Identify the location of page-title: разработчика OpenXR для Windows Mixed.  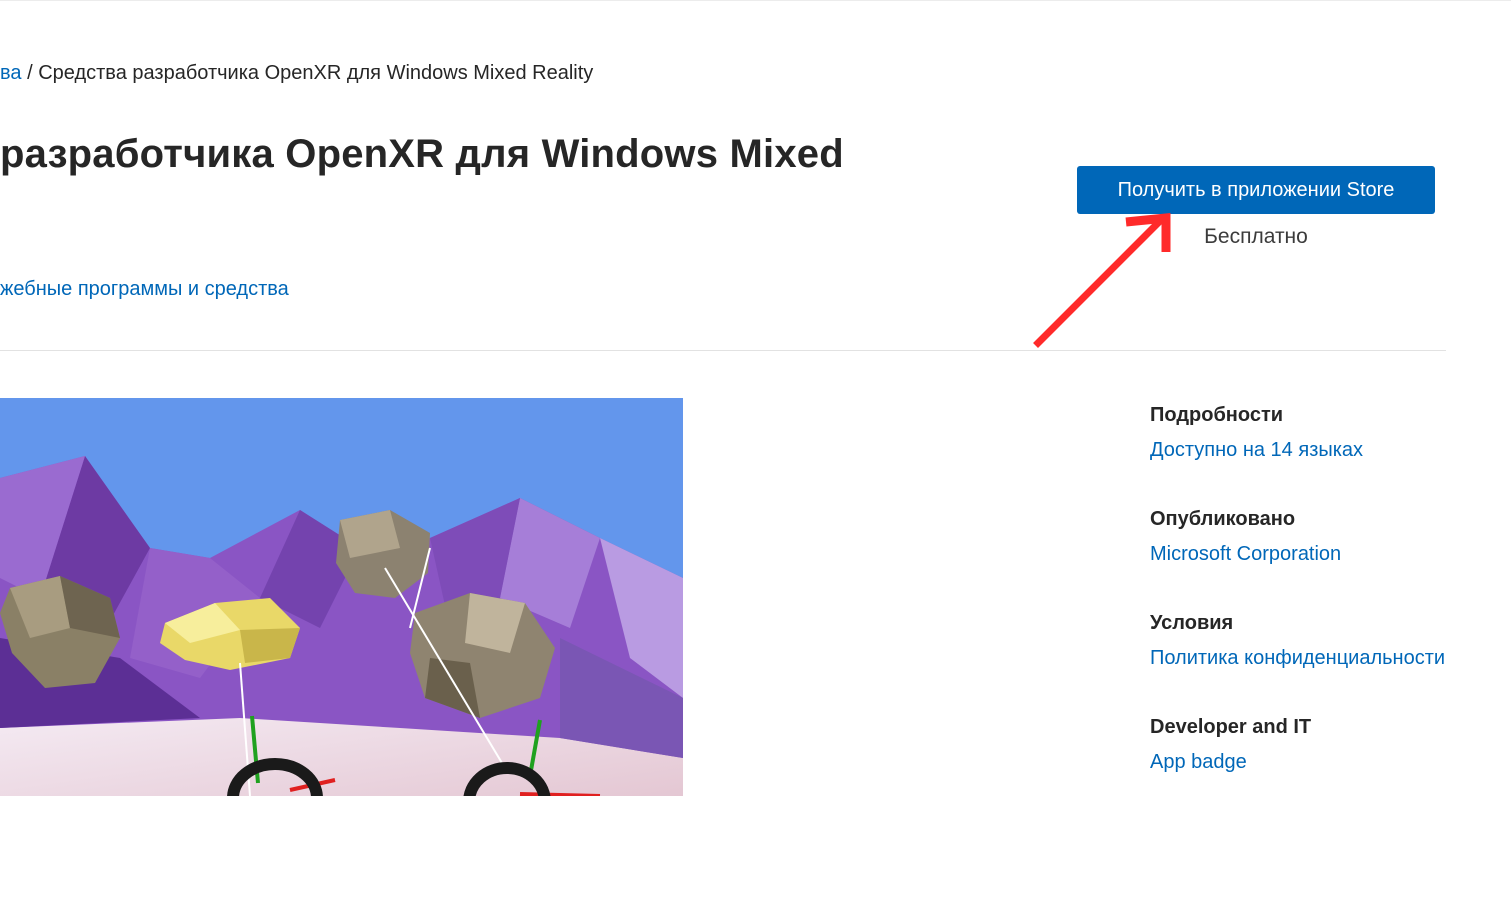
(422, 154).